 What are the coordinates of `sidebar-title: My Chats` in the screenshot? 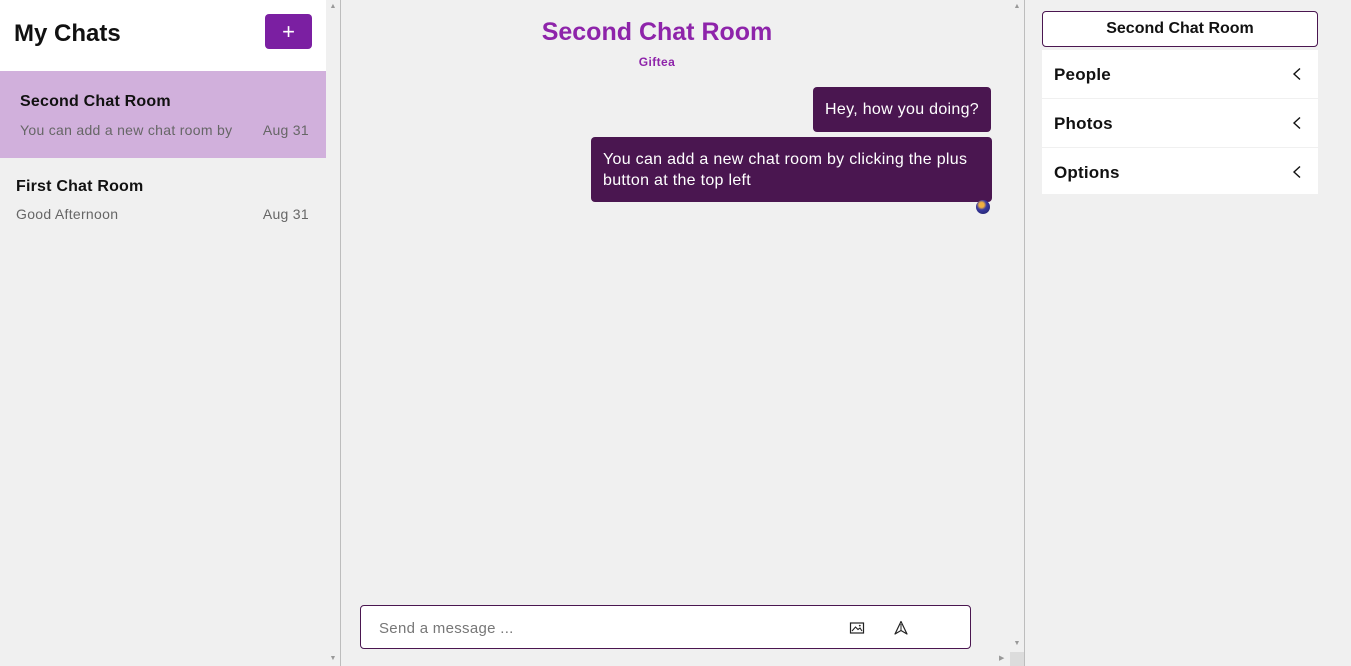 It's located at (67, 33).